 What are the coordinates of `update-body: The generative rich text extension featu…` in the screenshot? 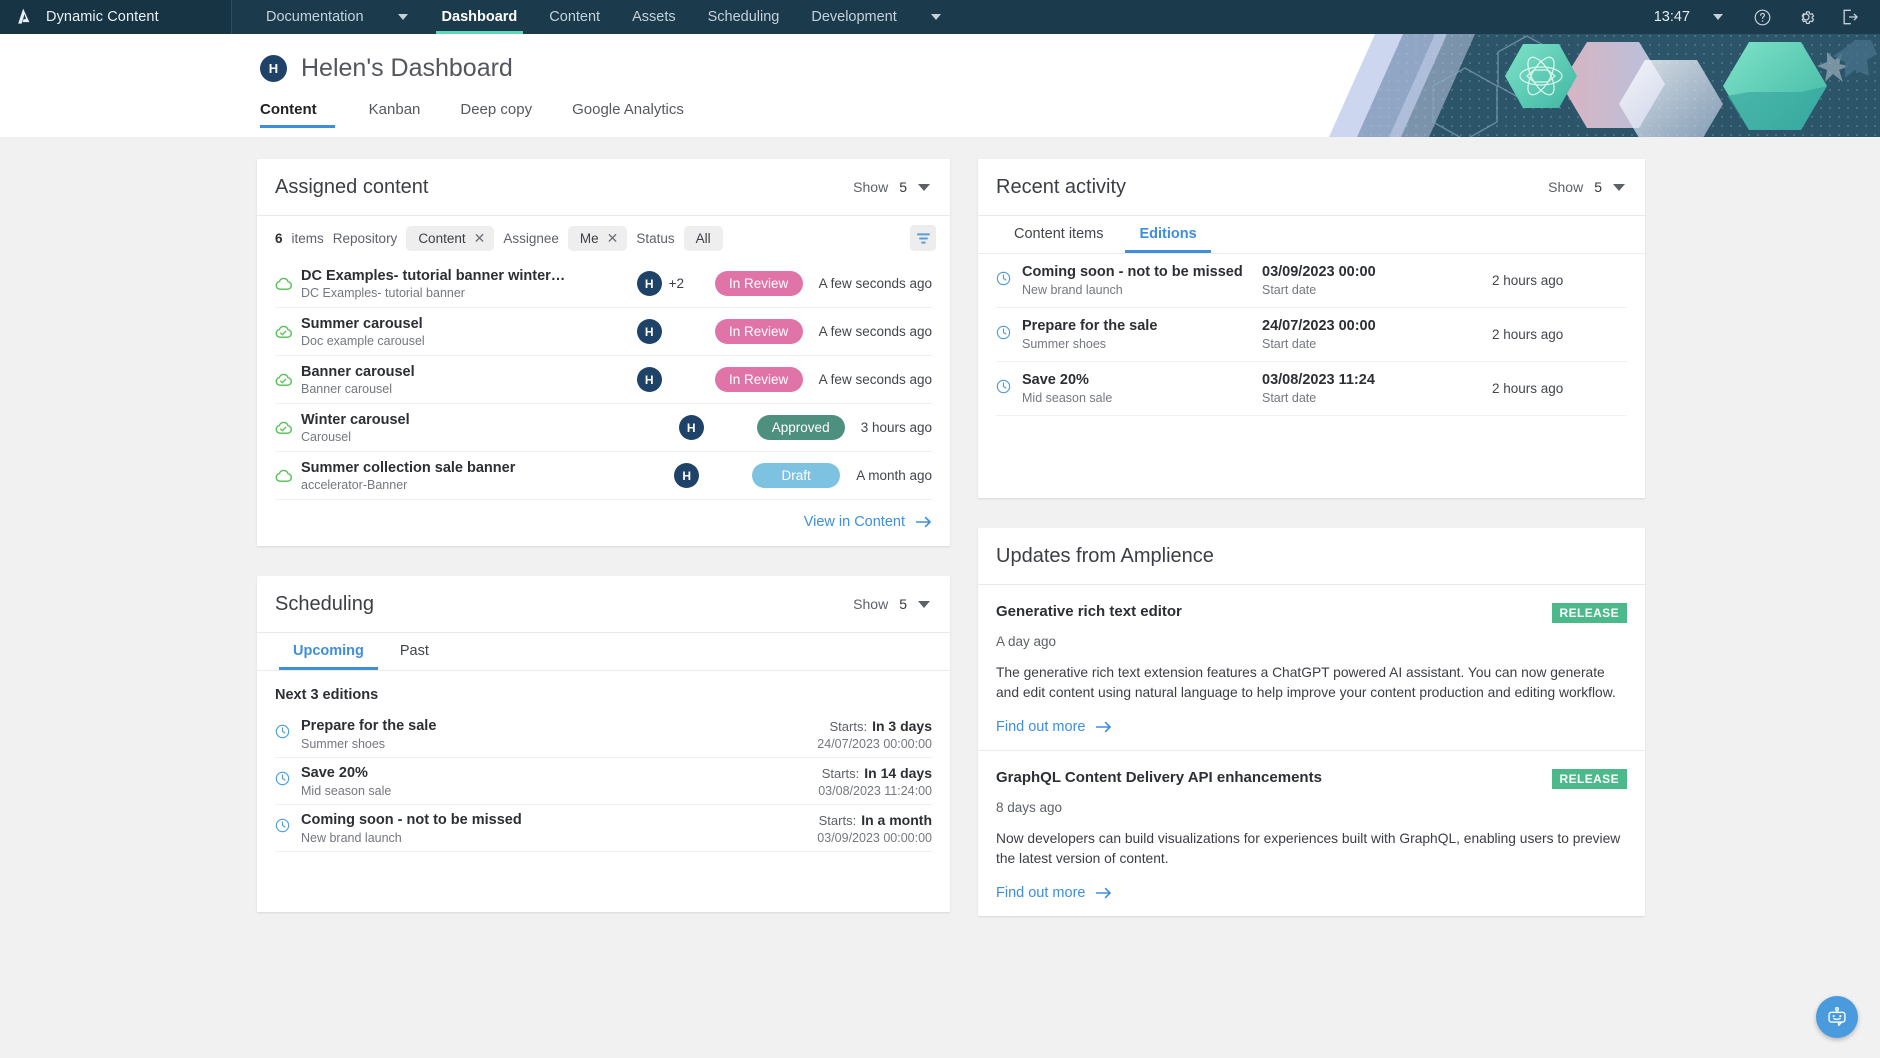 It's located at (1306, 683).